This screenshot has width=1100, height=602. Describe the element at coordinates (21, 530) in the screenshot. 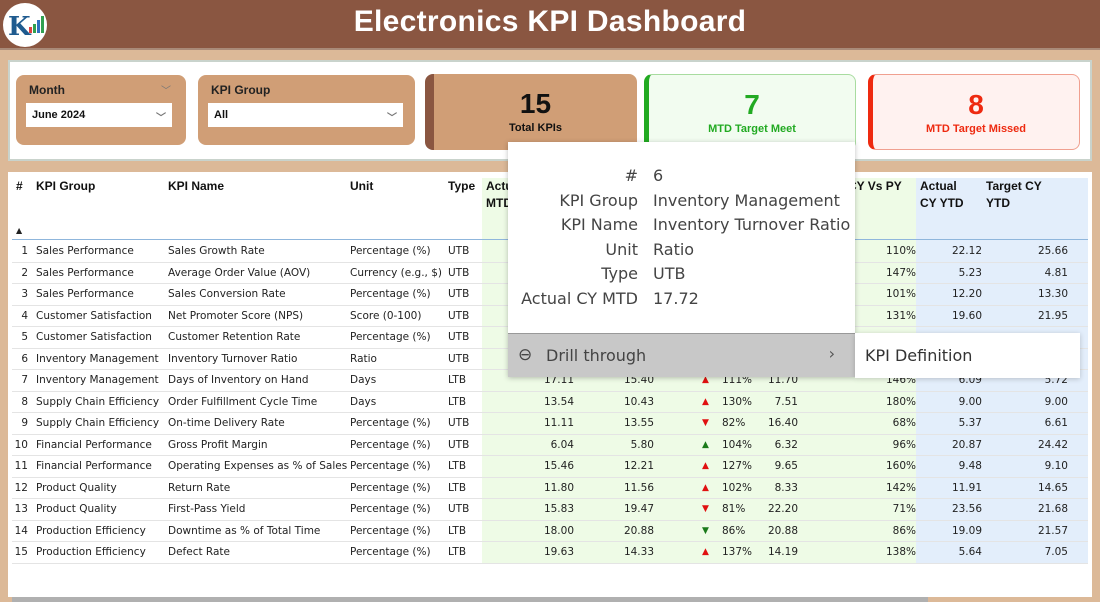

I see `cell-n: 14` at that location.